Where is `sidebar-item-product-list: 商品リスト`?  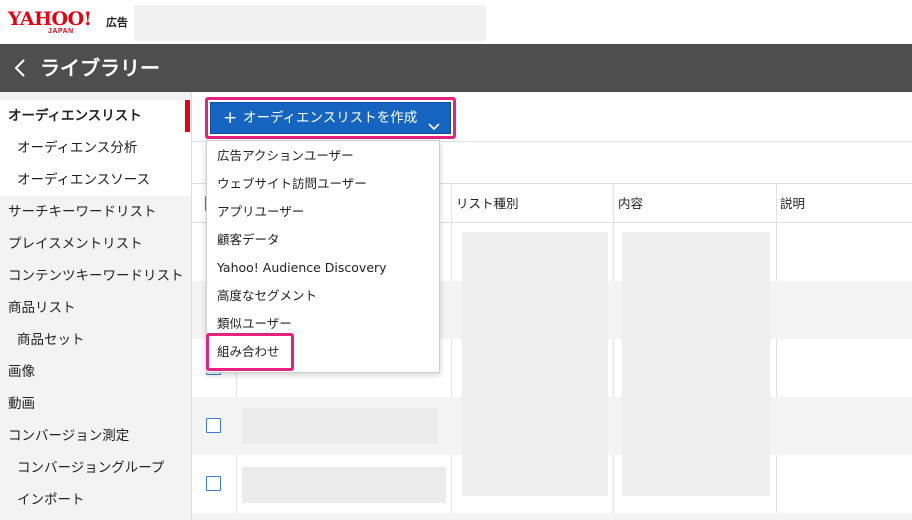
sidebar-item-product-list: 商品リスト is located at coordinates (95, 308).